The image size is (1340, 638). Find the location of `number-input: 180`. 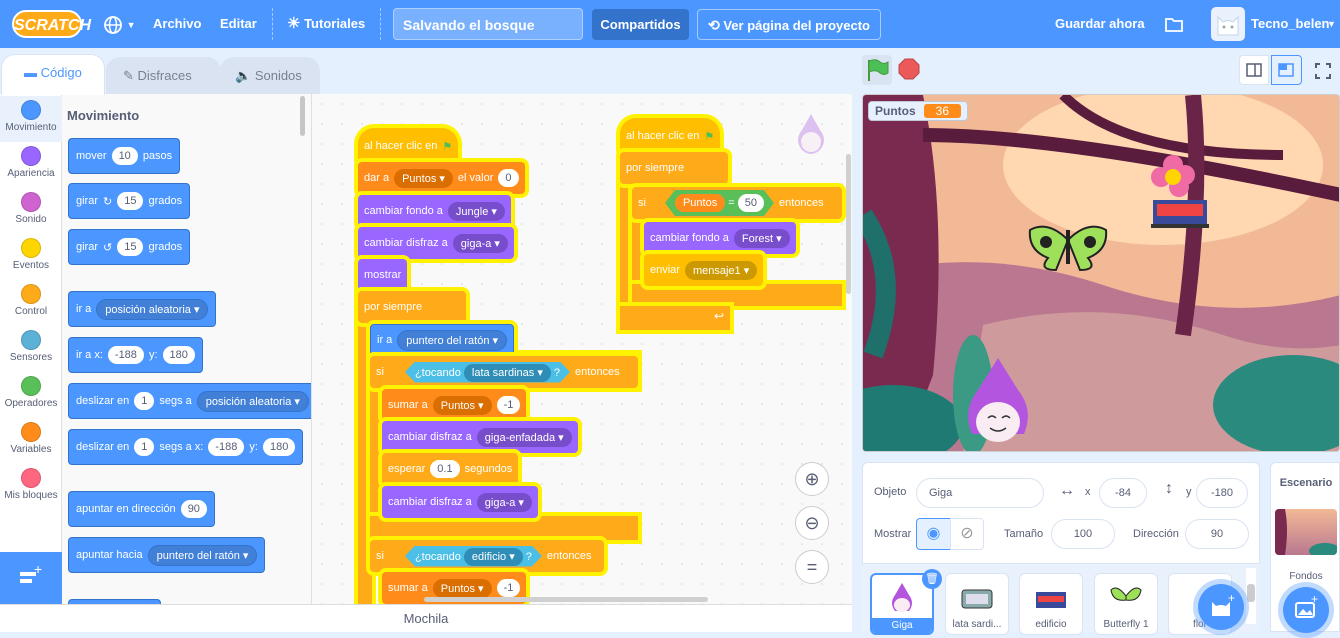

number-input: 180 is located at coordinates (178, 355).